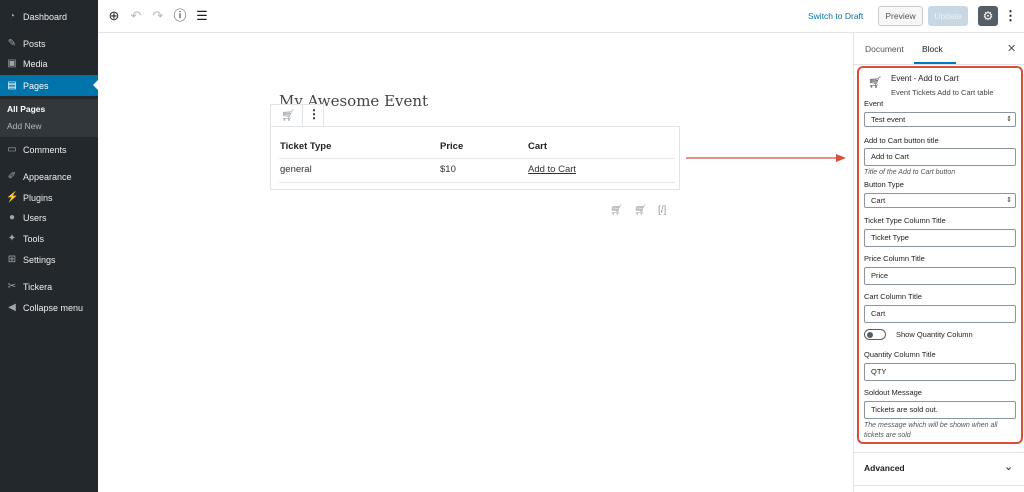 This screenshot has height=492, width=1024. I want to click on settings-icon: ⊞, so click(12, 259).